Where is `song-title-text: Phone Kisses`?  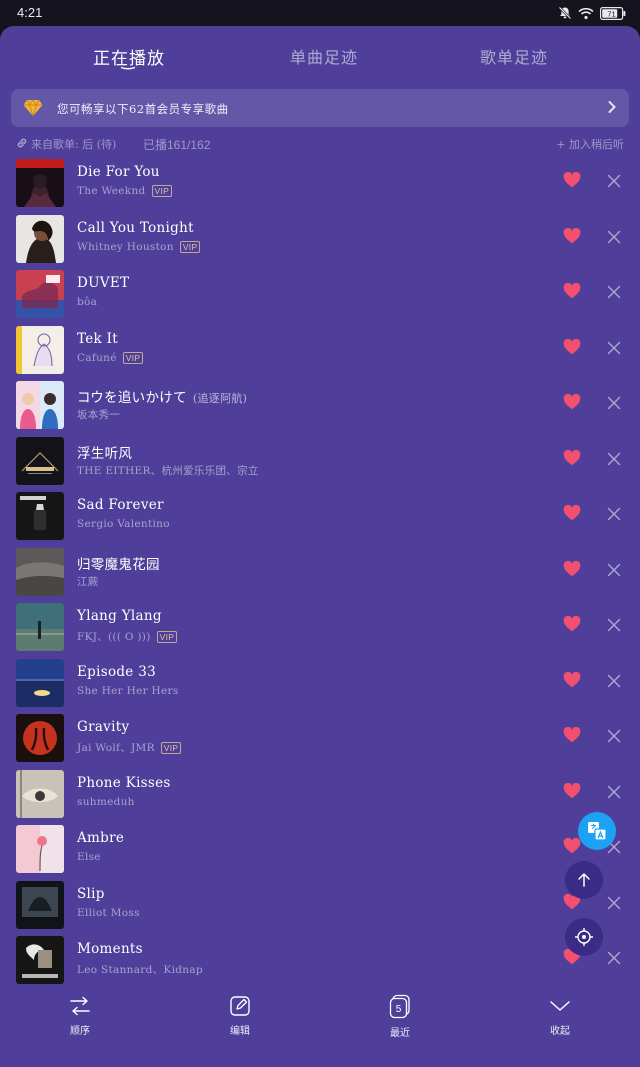 song-title-text: Phone Kisses is located at coordinates (124, 782).